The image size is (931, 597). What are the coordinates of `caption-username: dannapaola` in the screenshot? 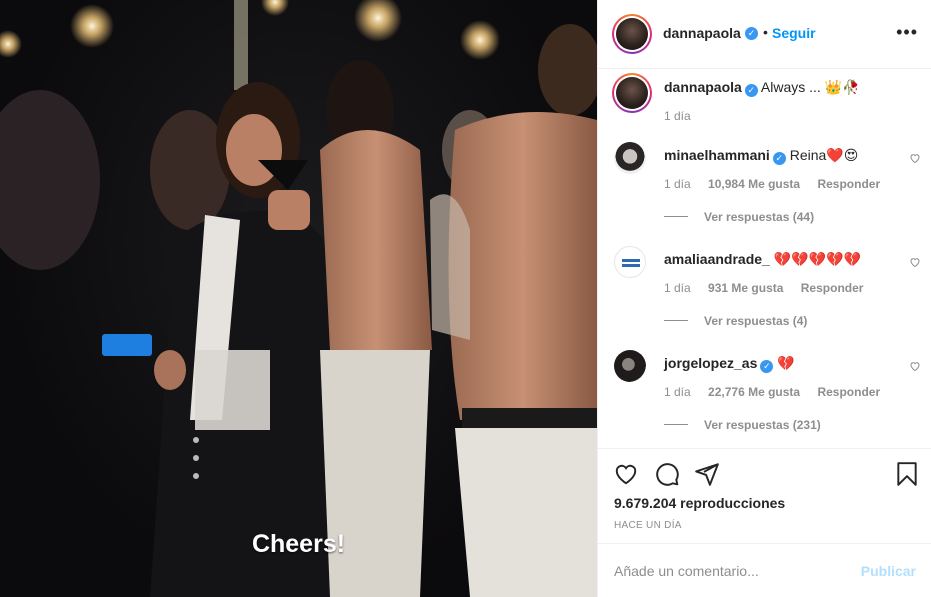 It's located at (703, 87).